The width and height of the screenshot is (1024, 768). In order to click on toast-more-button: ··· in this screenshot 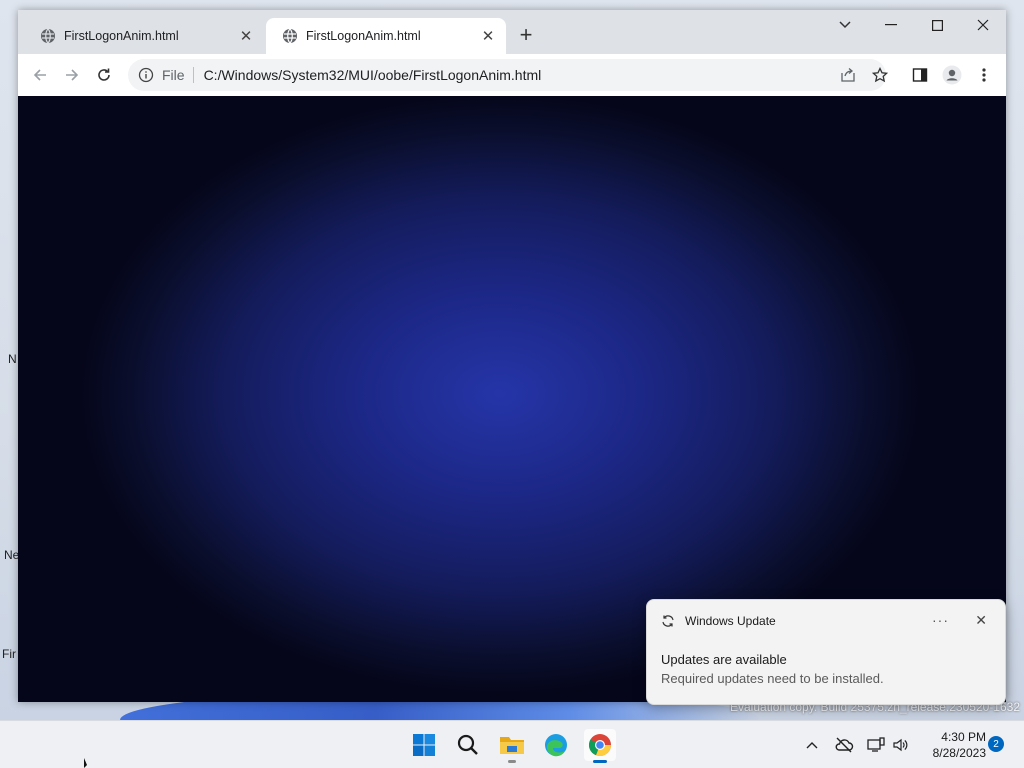, I will do `click(940, 620)`.